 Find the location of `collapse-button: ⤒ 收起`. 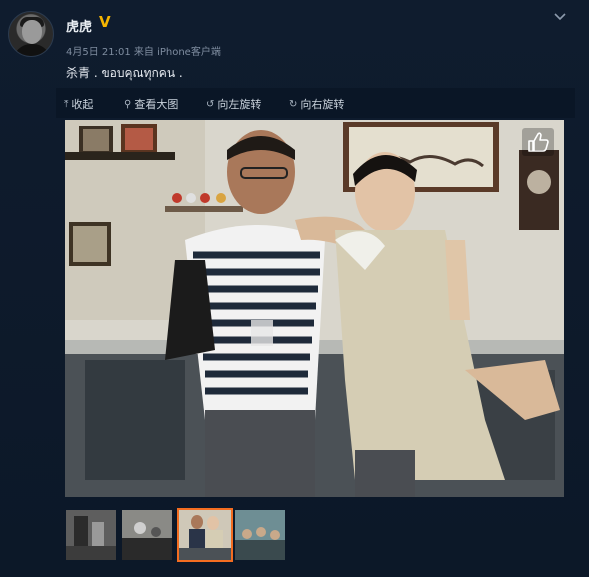

collapse-button: ⤒ 收起 is located at coordinates (78, 104).